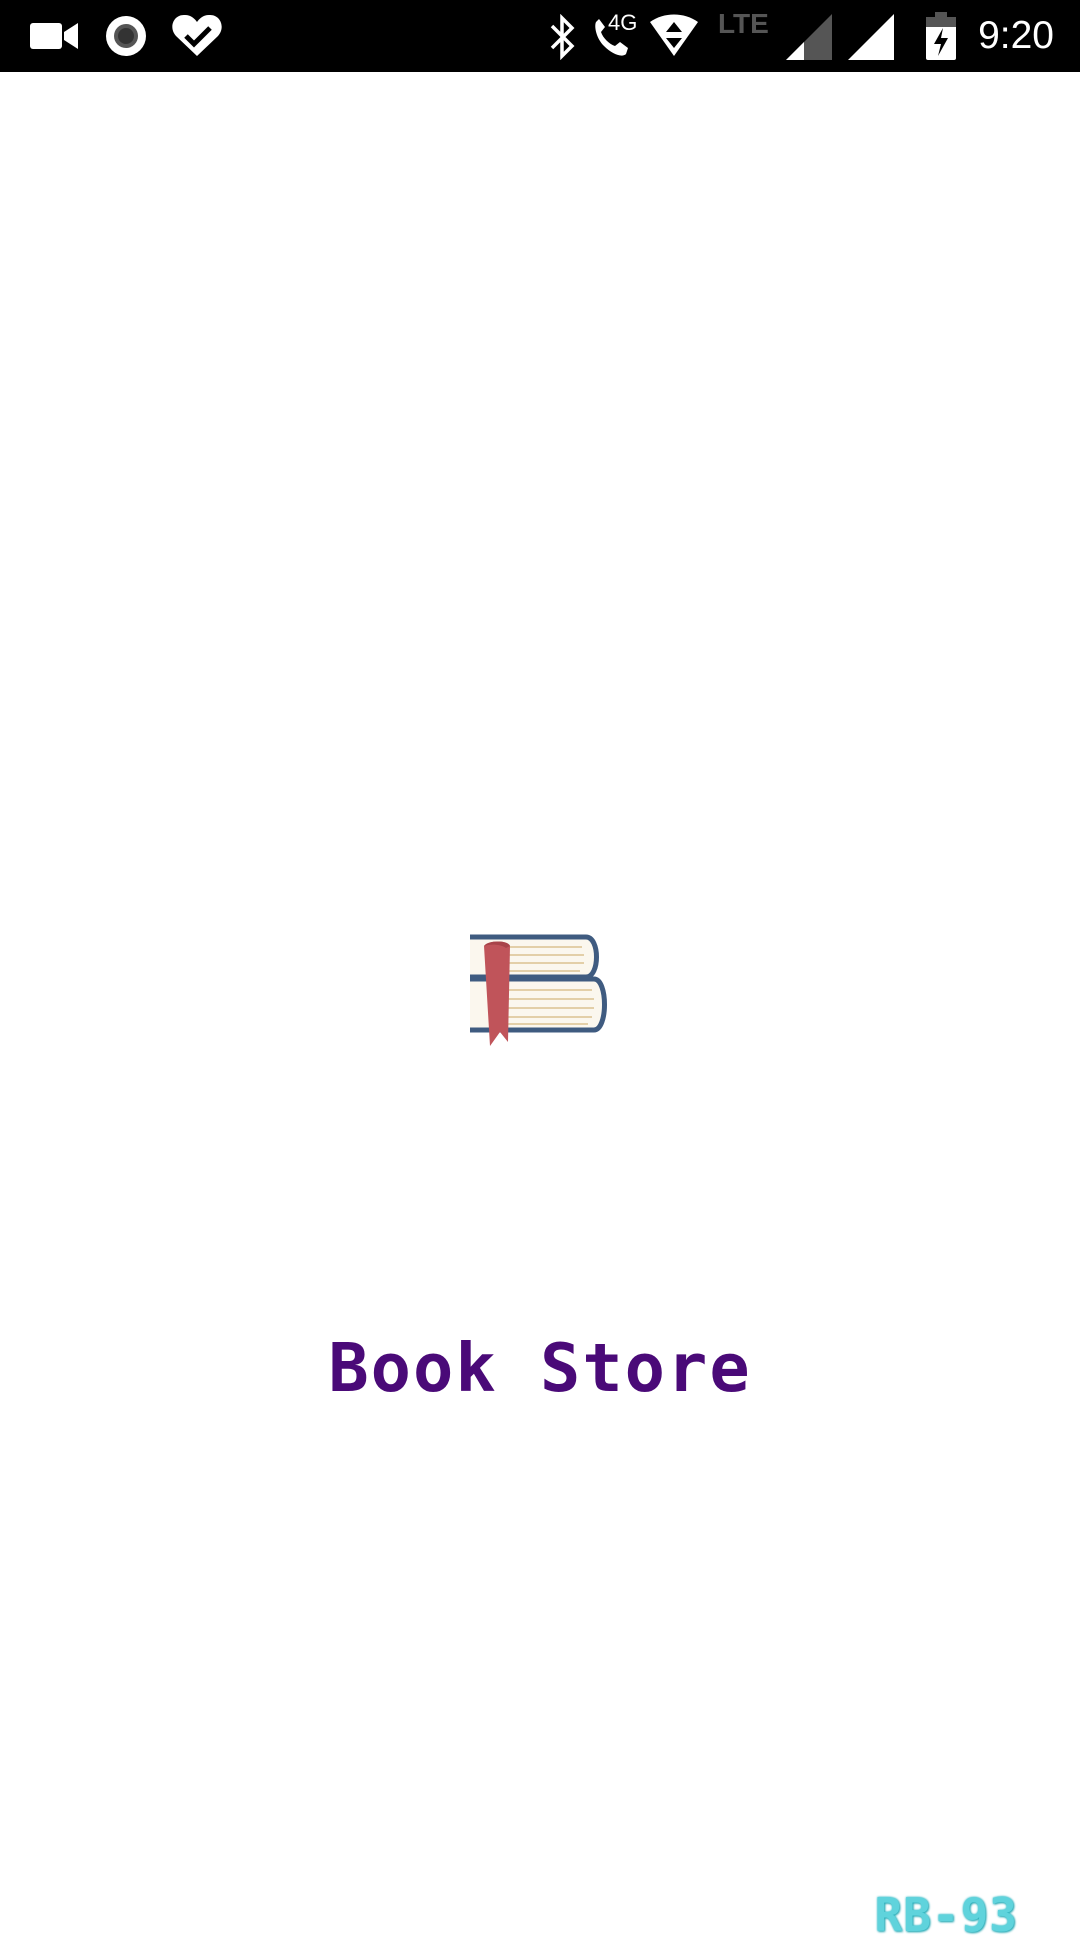  I want to click on network-label: 4G, so click(623, 22).